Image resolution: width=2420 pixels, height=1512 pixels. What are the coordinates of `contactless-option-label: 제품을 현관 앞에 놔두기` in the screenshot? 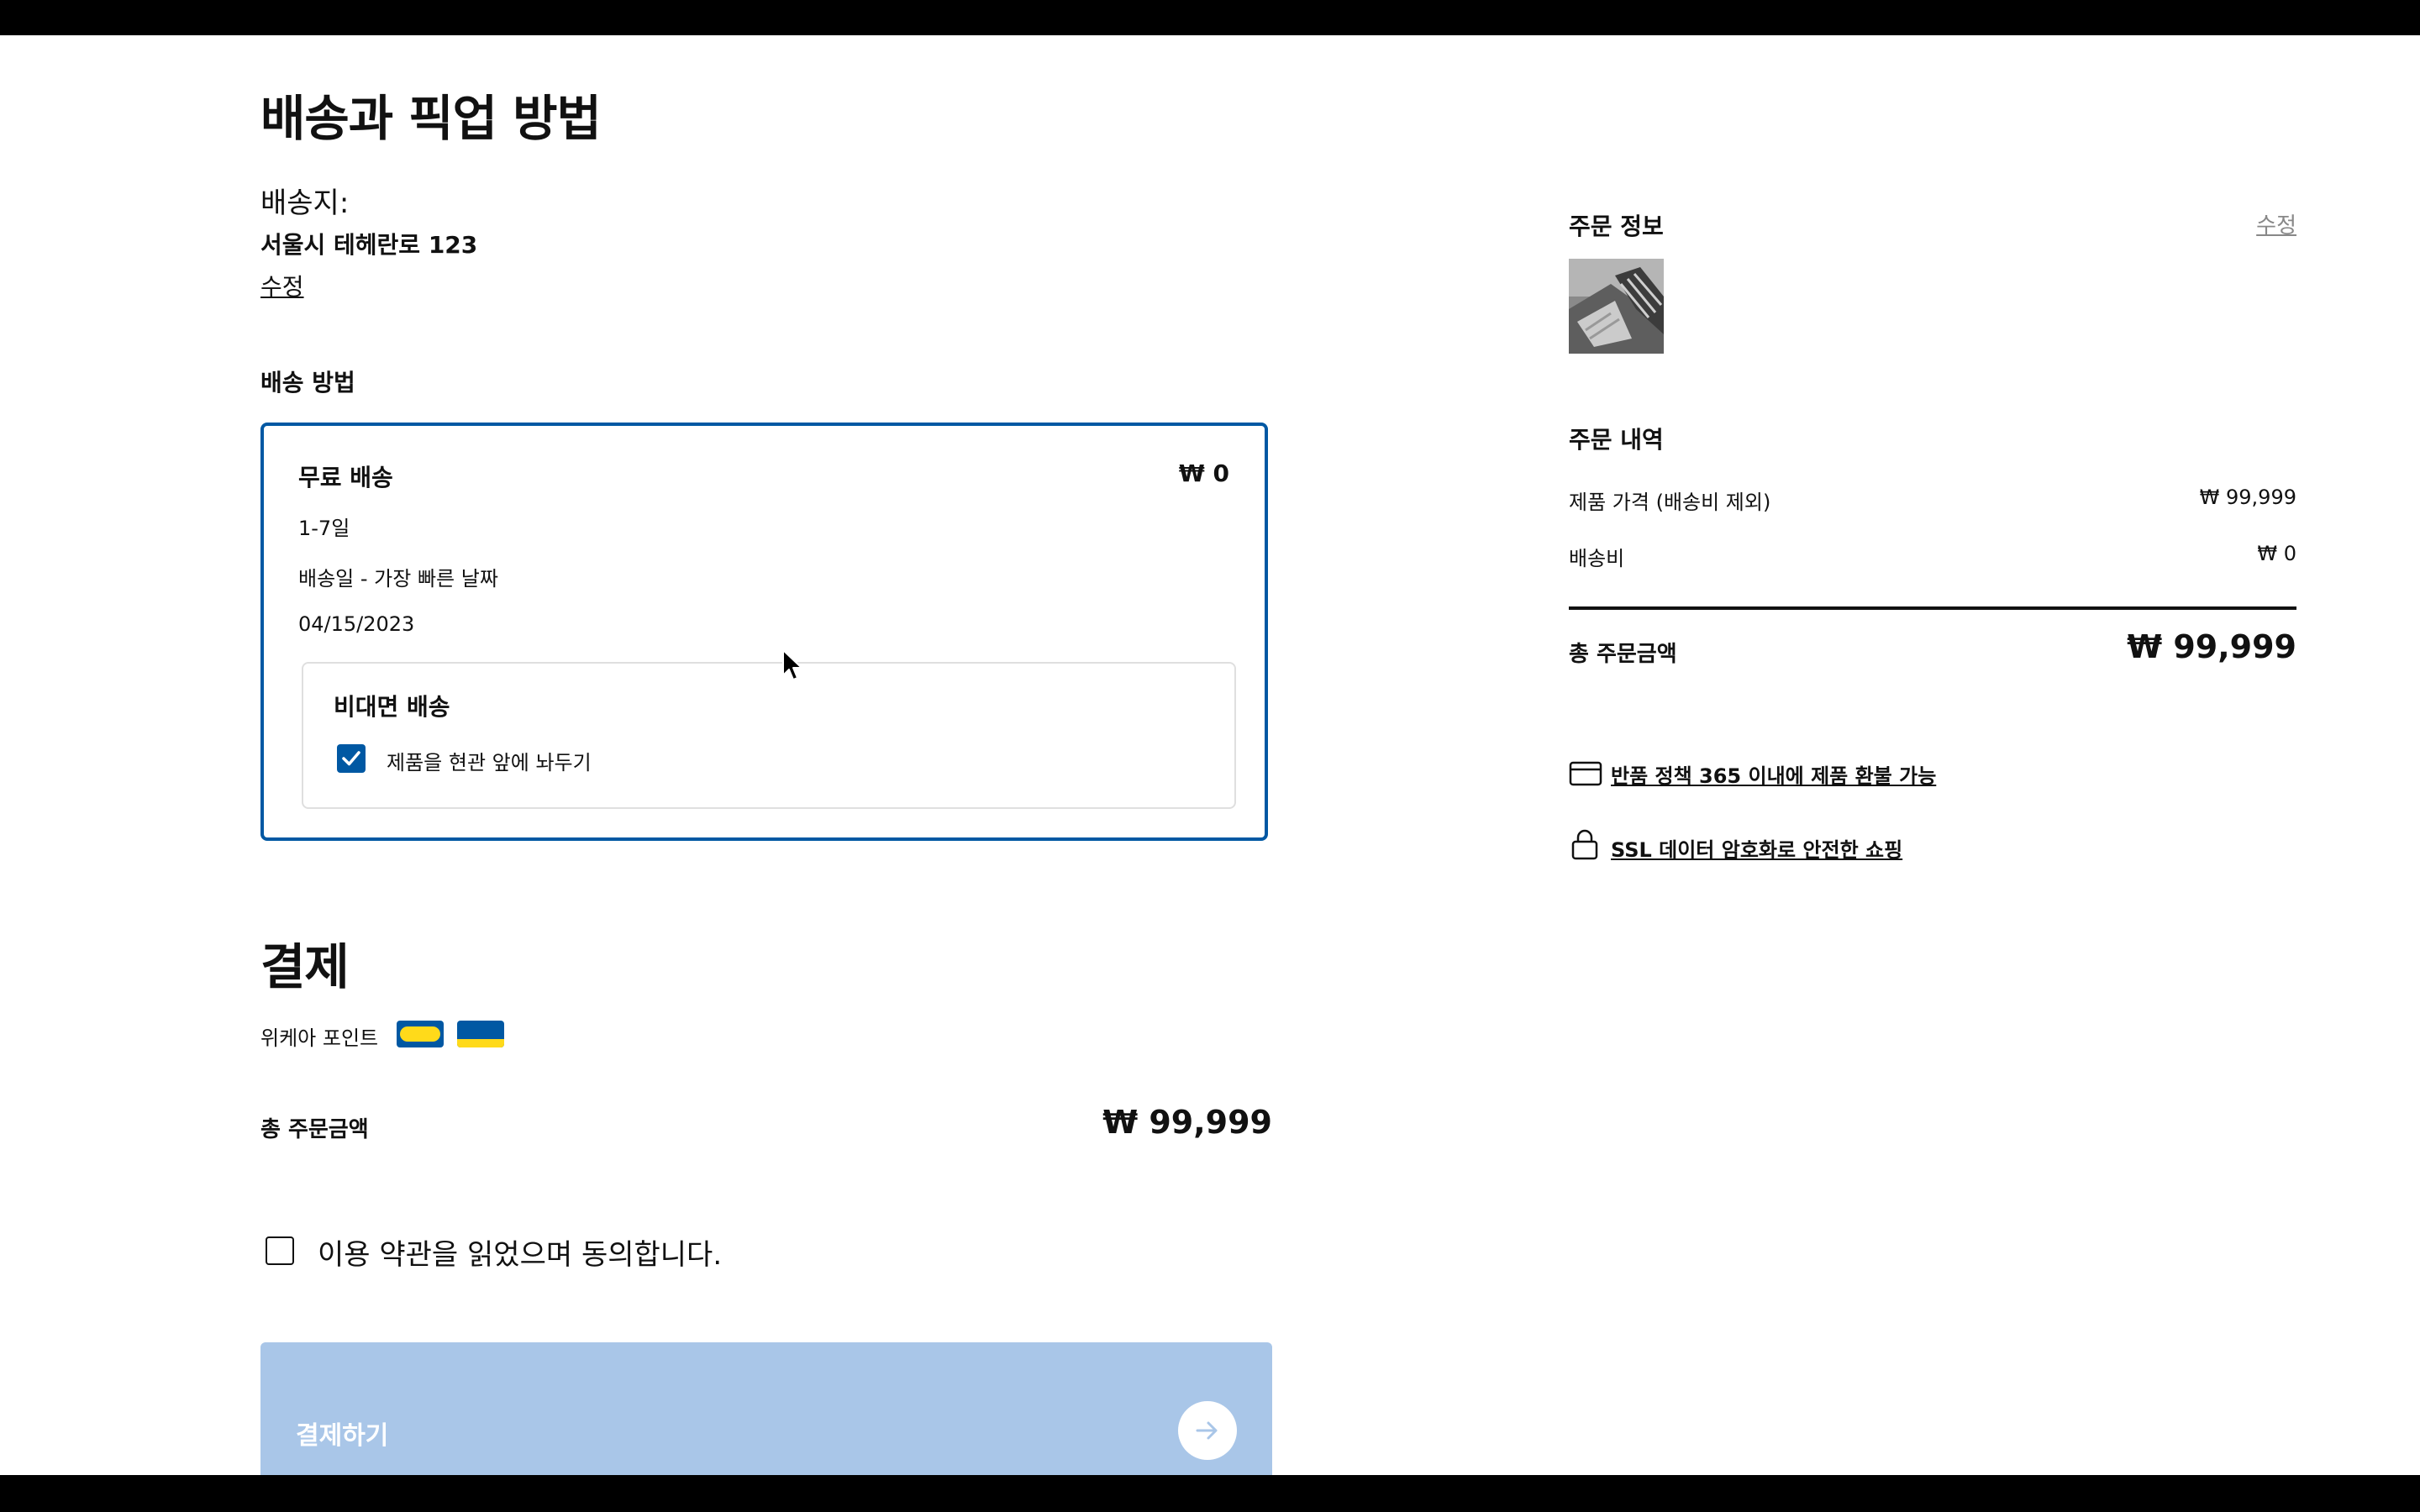 It's located at (490, 762).